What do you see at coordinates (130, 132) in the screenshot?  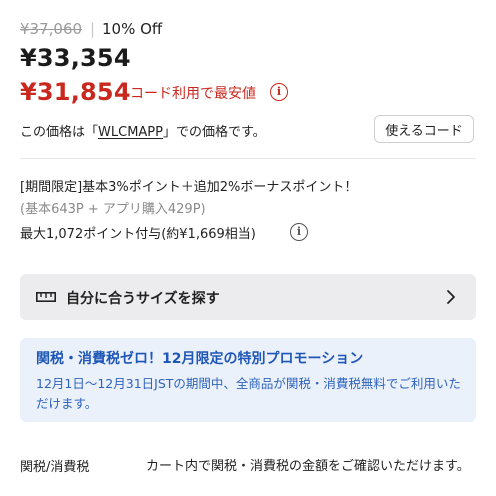 I see `coupon-code: WLCMAPP` at bounding box center [130, 132].